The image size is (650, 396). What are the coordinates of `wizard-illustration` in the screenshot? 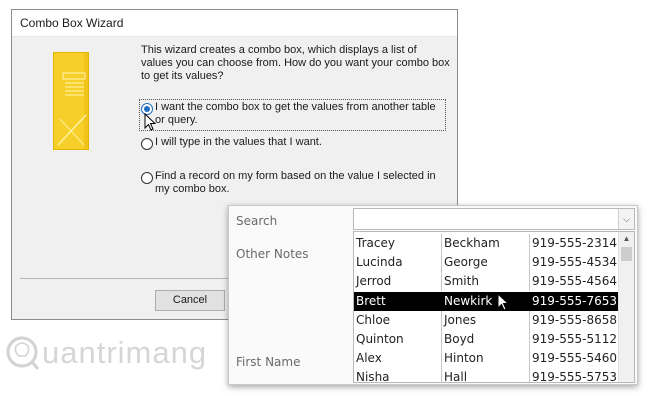 It's located at (71, 101).